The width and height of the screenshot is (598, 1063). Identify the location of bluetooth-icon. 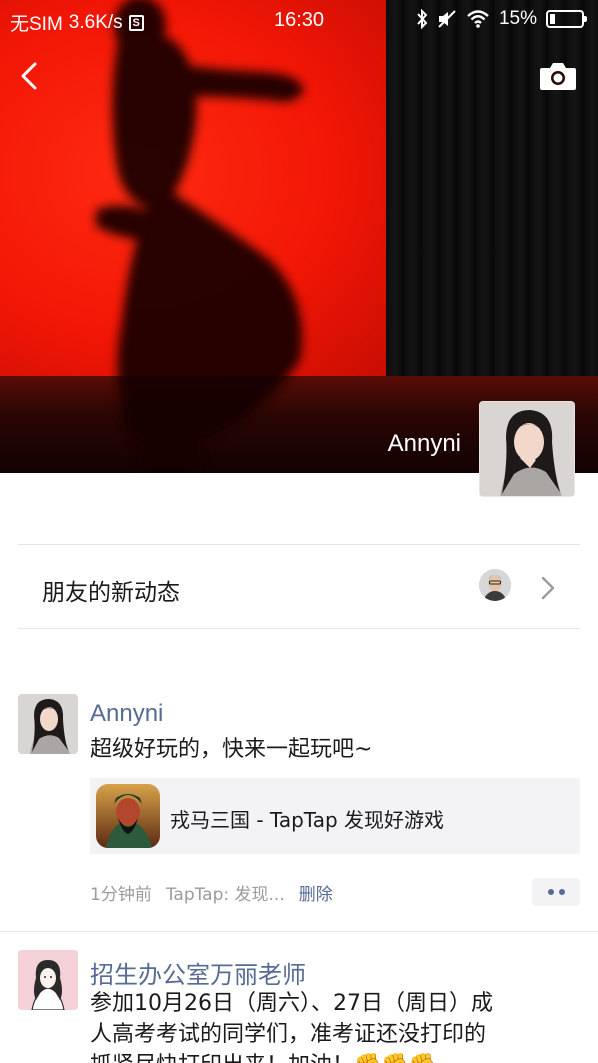
(422, 19).